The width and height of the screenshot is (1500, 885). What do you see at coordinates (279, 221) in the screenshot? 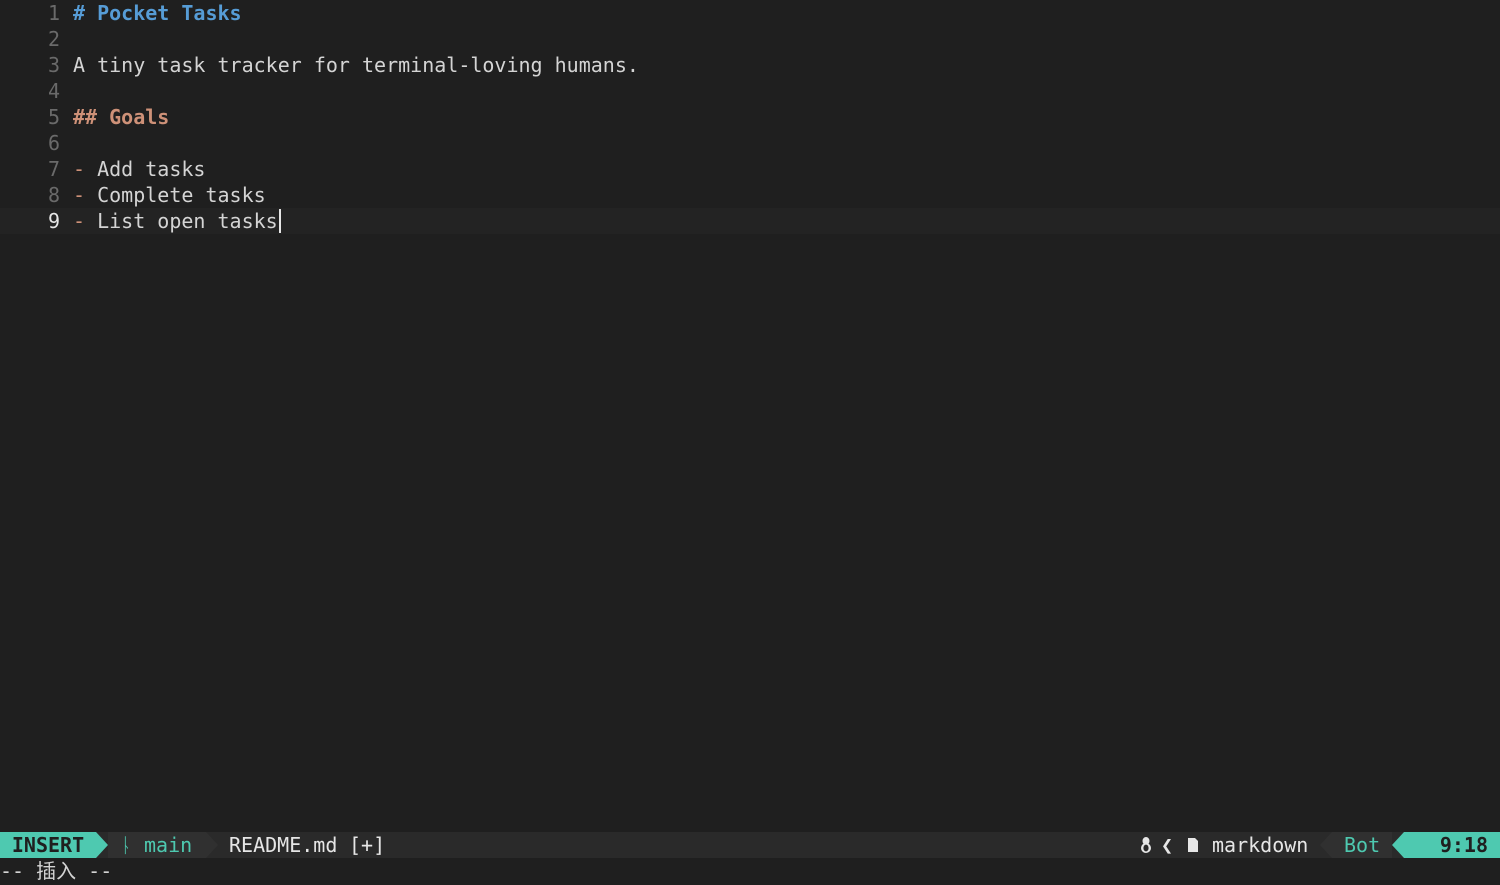
I see `text-cursor` at bounding box center [279, 221].